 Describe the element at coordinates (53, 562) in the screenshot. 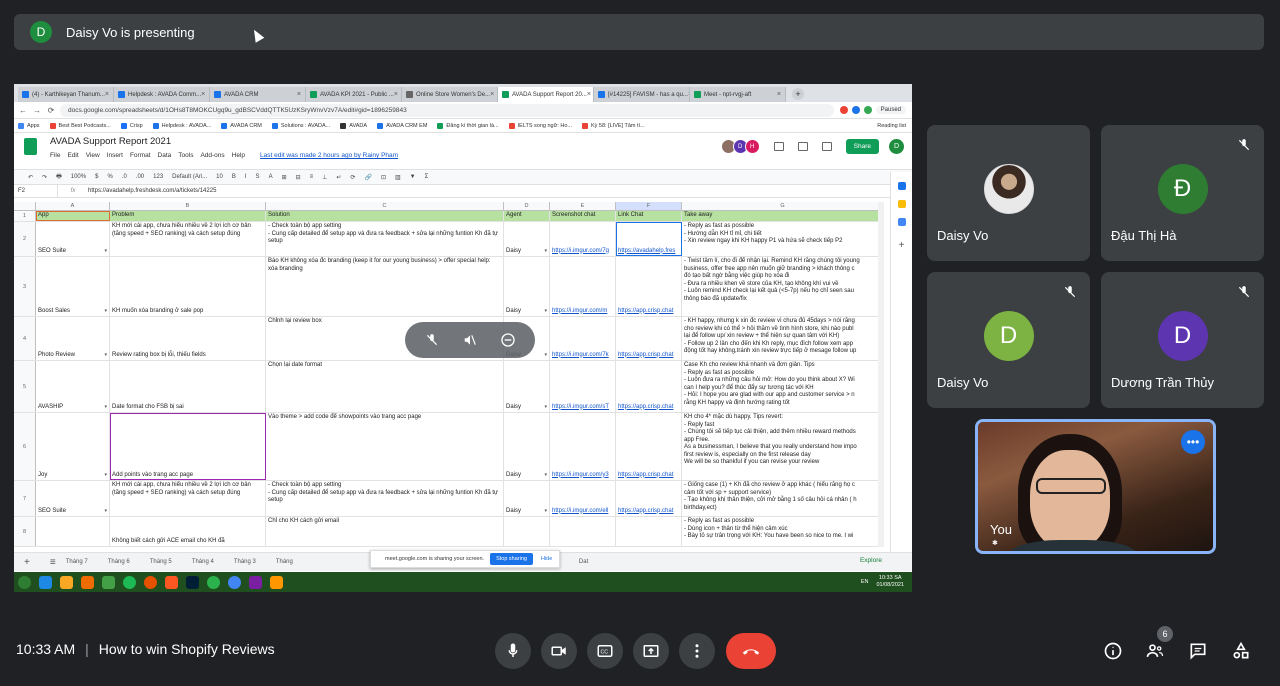

I see `all-sheets-icon: ≡` at that location.